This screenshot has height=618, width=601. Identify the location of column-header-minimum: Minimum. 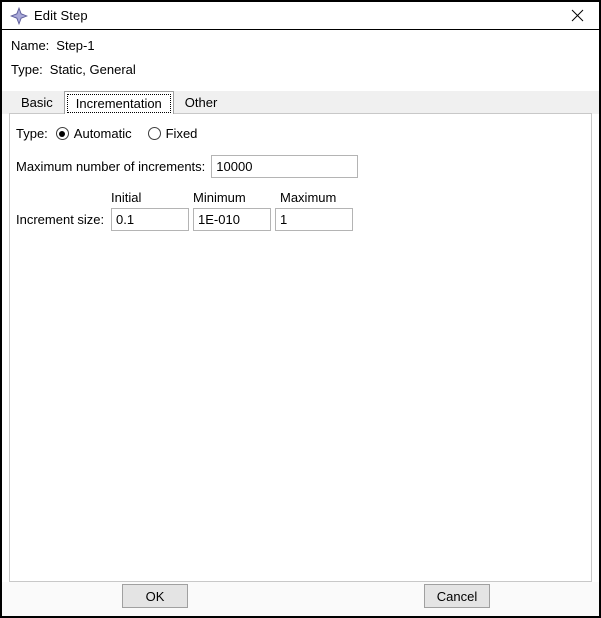
(219, 197).